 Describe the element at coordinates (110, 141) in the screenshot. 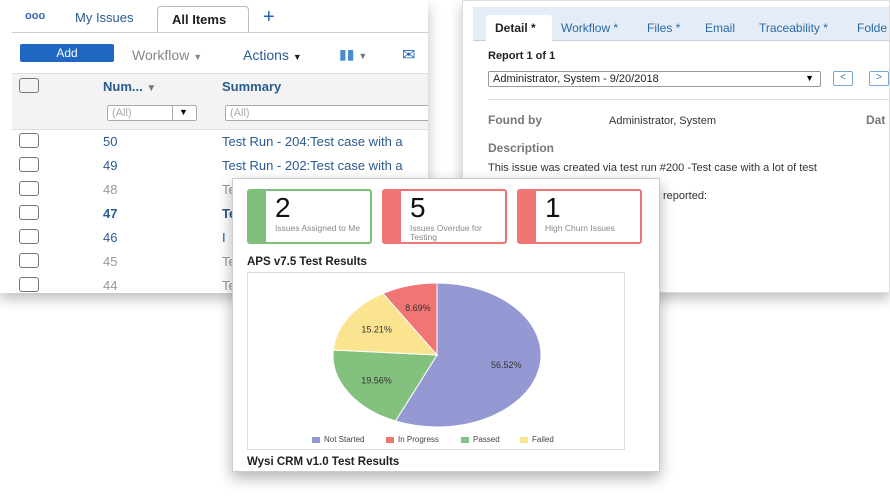

I see `issue-number: 50` at that location.